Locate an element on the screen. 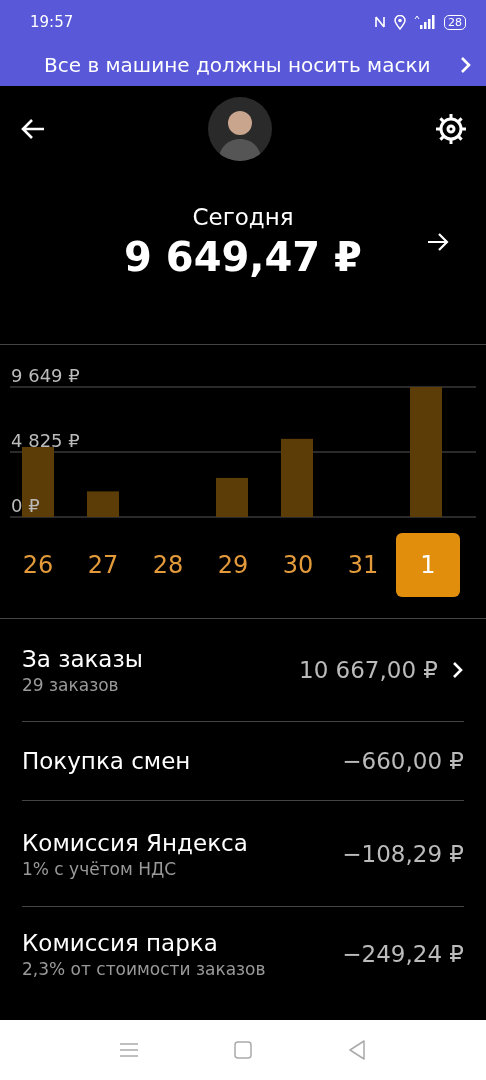 Image resolution: width=486 pixels, height=1080 pixels. settings-icon is located at coordinates (451, 129).